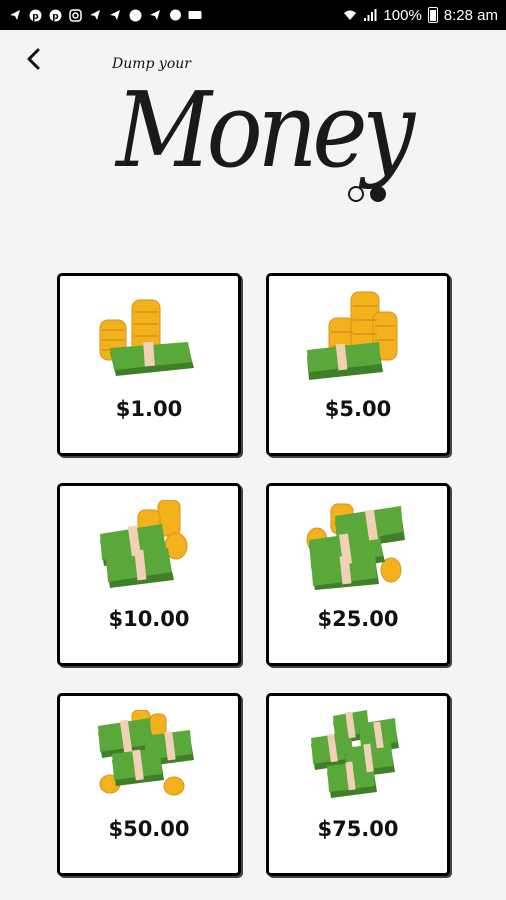 This screenshot has width=506, height=900. What do you see at coordinates (175, 15) in the screenshot?
I see `chat-icon` at bounding box center [175, 15].